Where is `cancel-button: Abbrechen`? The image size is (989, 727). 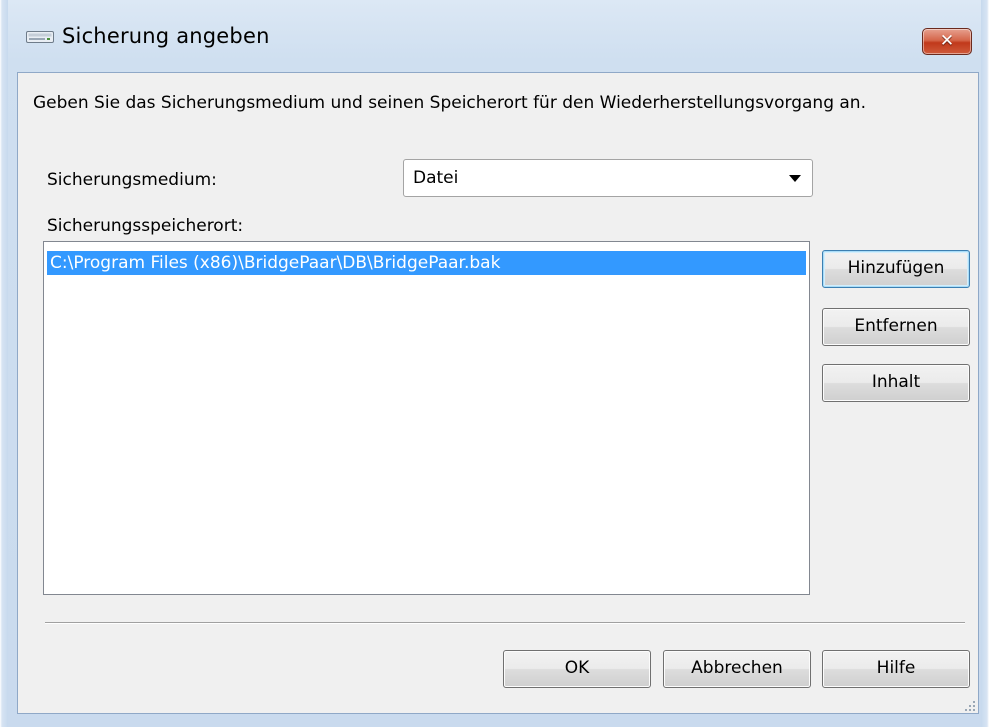
cancel-button: Abbrechen is located at coordinates (737, 669).